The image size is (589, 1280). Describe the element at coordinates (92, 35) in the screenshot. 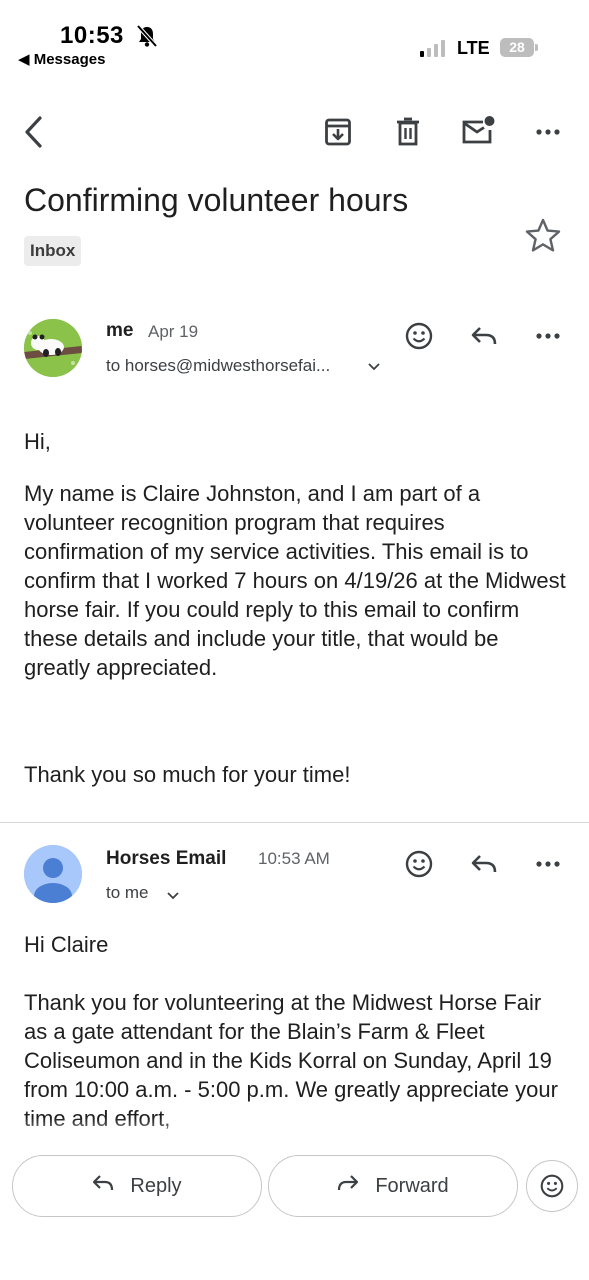

I see `status-time: 10:53` at that location.